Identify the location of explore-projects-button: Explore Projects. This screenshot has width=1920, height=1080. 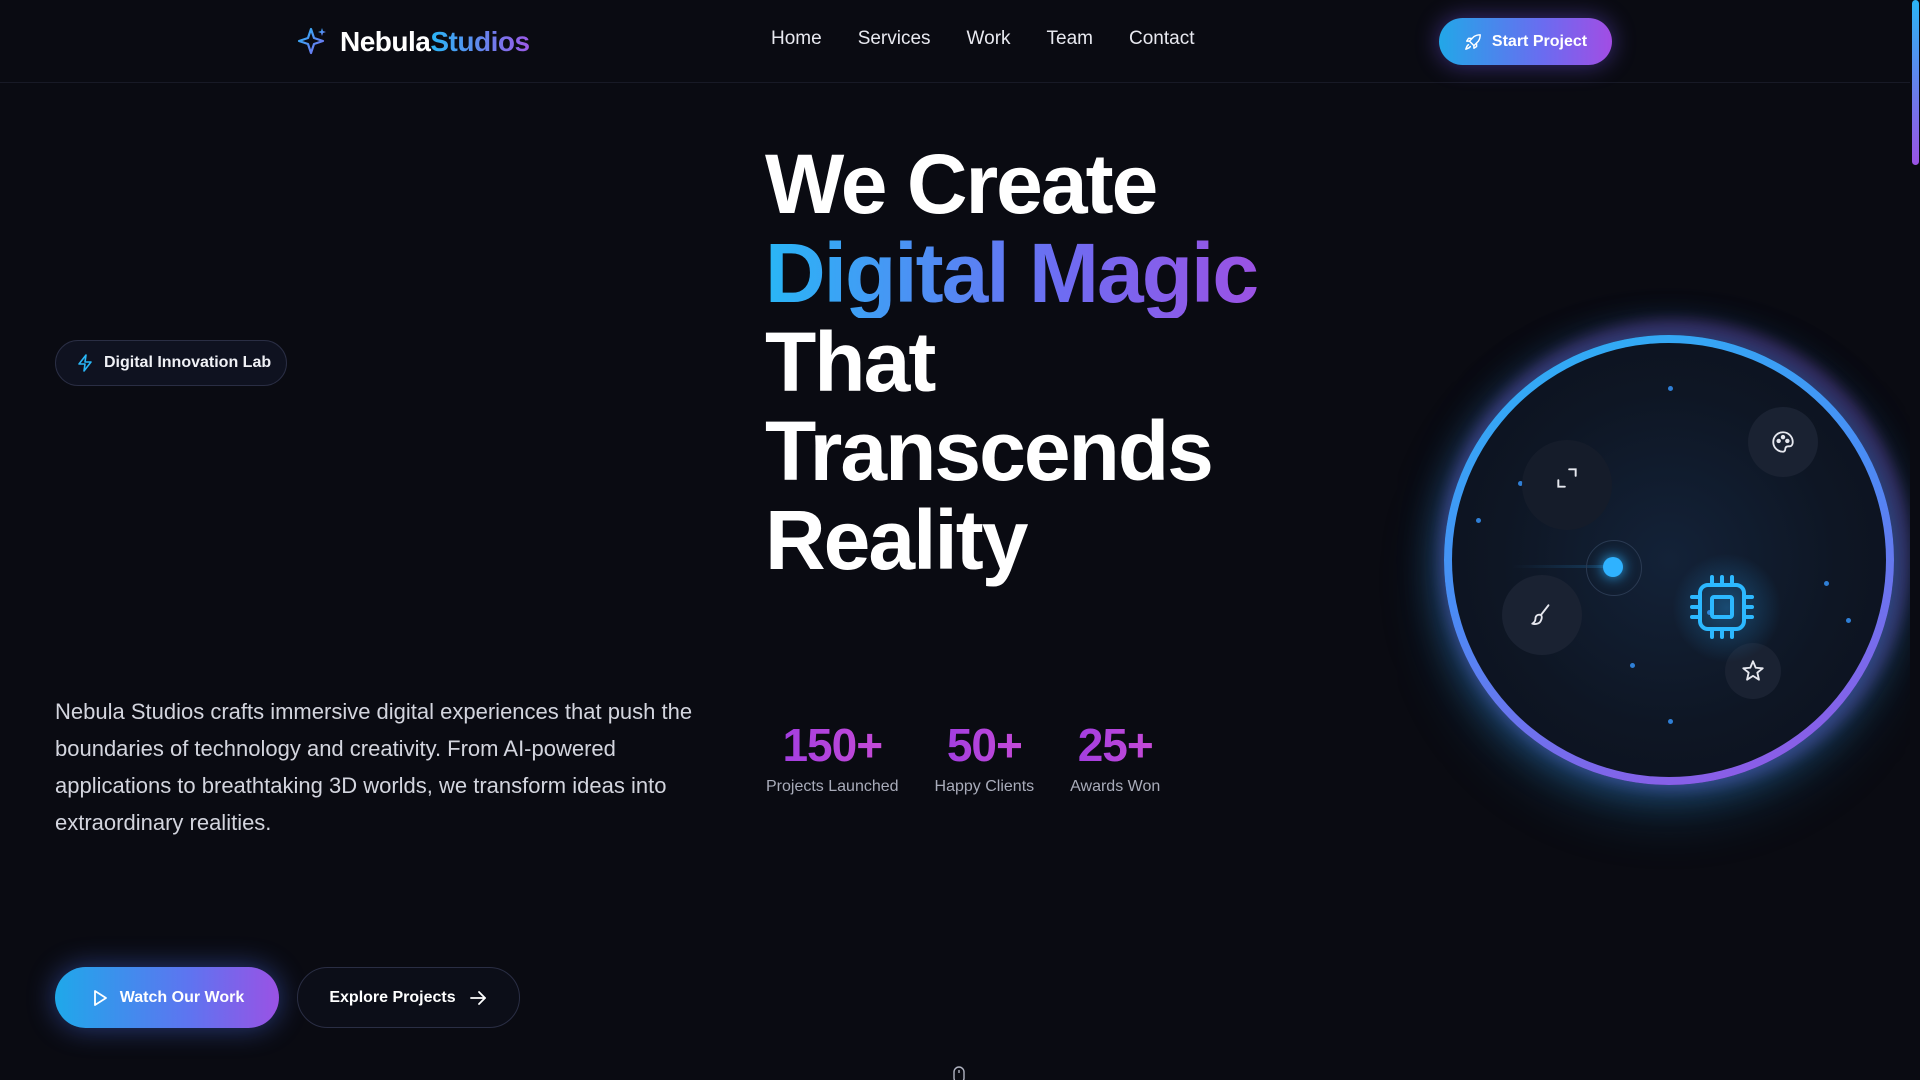
(408, 997).